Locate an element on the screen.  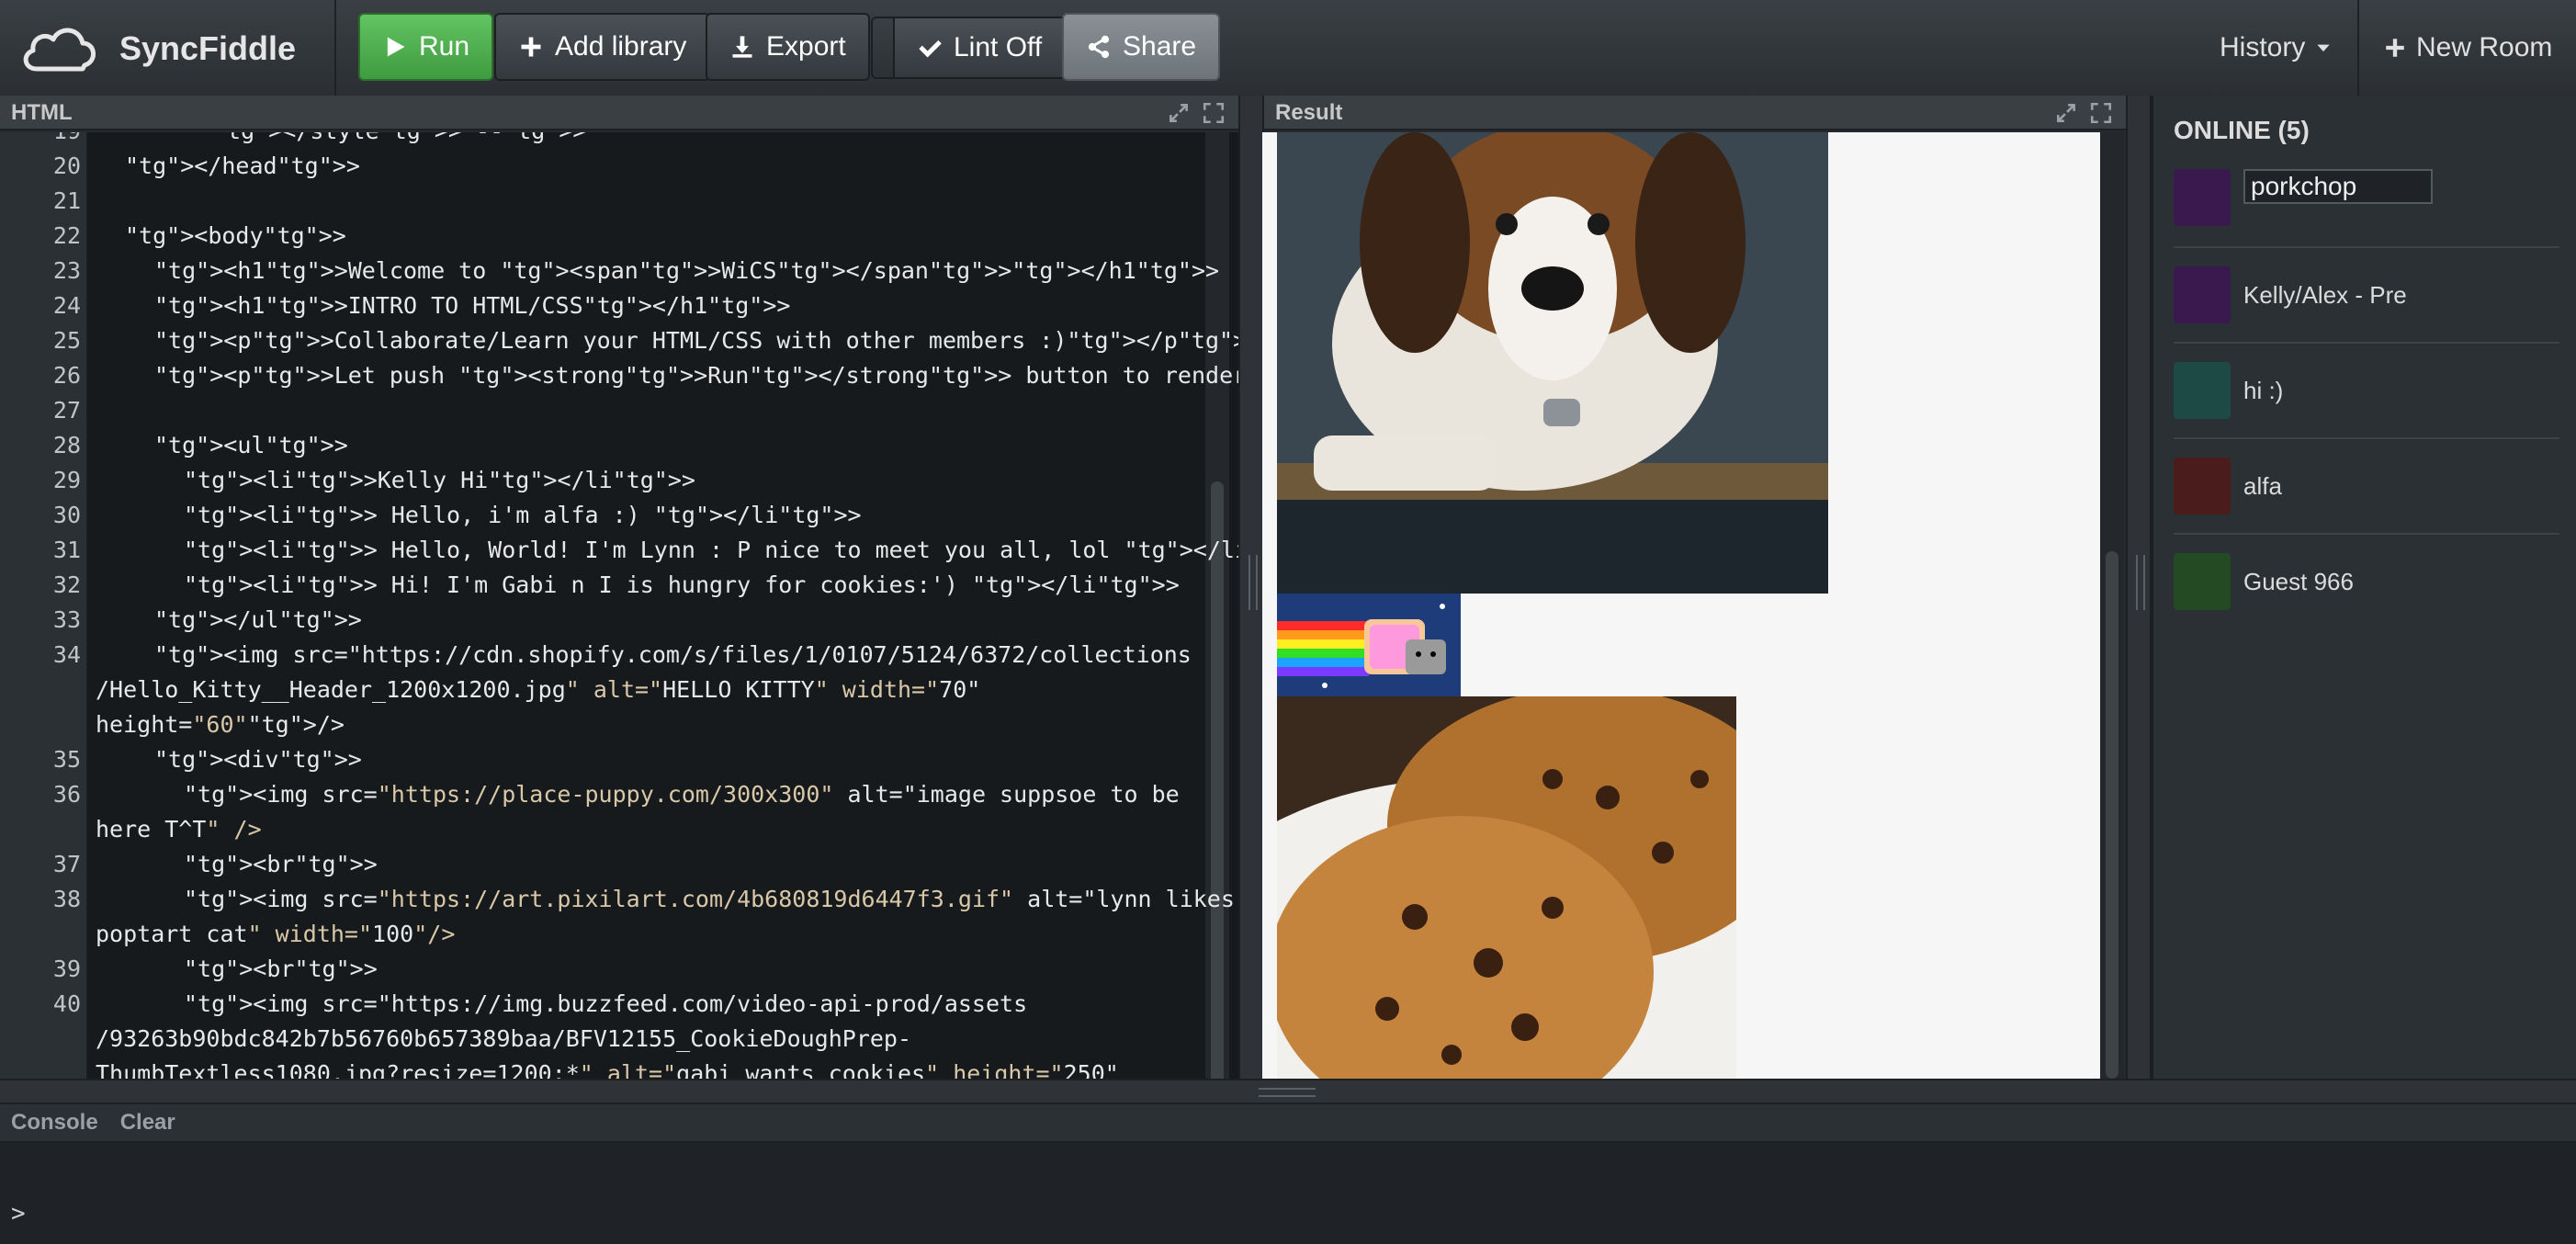
code-line: here T^T" /> is located at coordinates (179, 829).